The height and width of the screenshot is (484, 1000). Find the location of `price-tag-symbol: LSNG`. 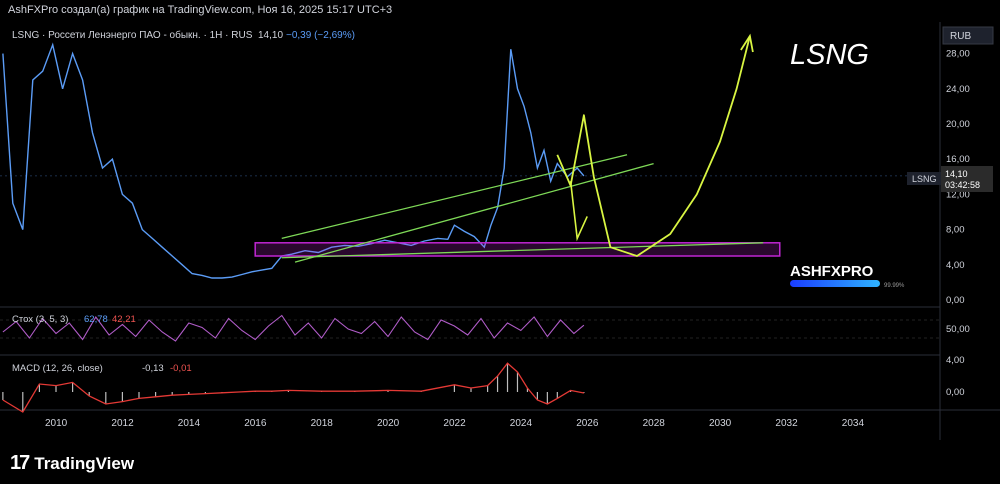

price-tag-symbol: LSNG is located at coordinates (924, 179).